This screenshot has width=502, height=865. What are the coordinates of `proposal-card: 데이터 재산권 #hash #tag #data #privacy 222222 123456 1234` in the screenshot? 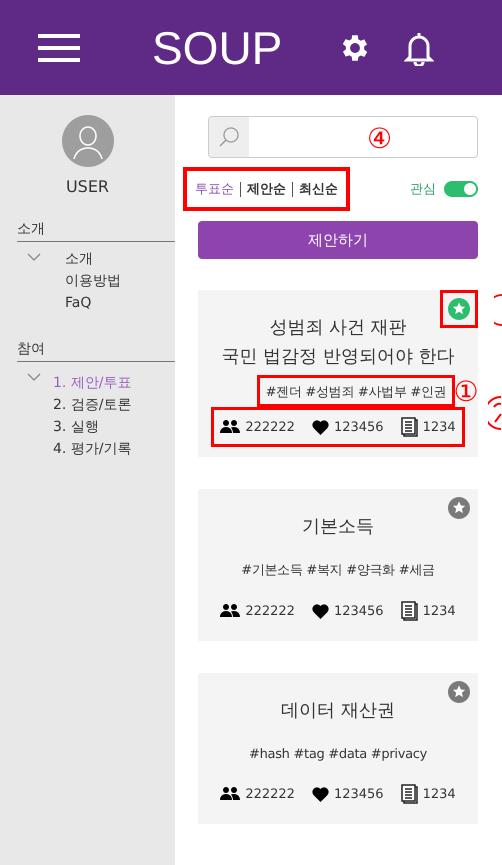 It's located at (338, 748).